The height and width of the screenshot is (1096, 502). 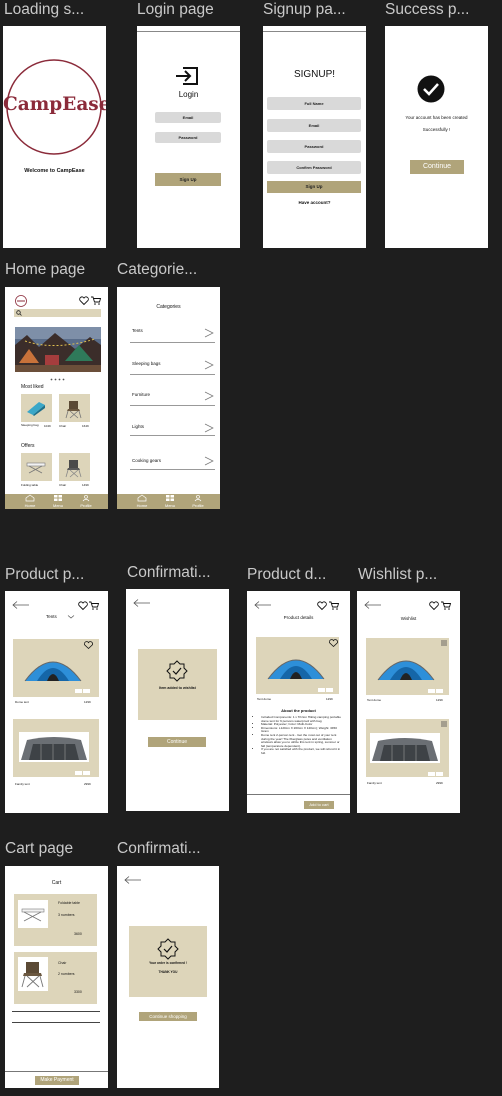 I want to click on signup-submit-button: Sign Up, so click(x=314, y=187).